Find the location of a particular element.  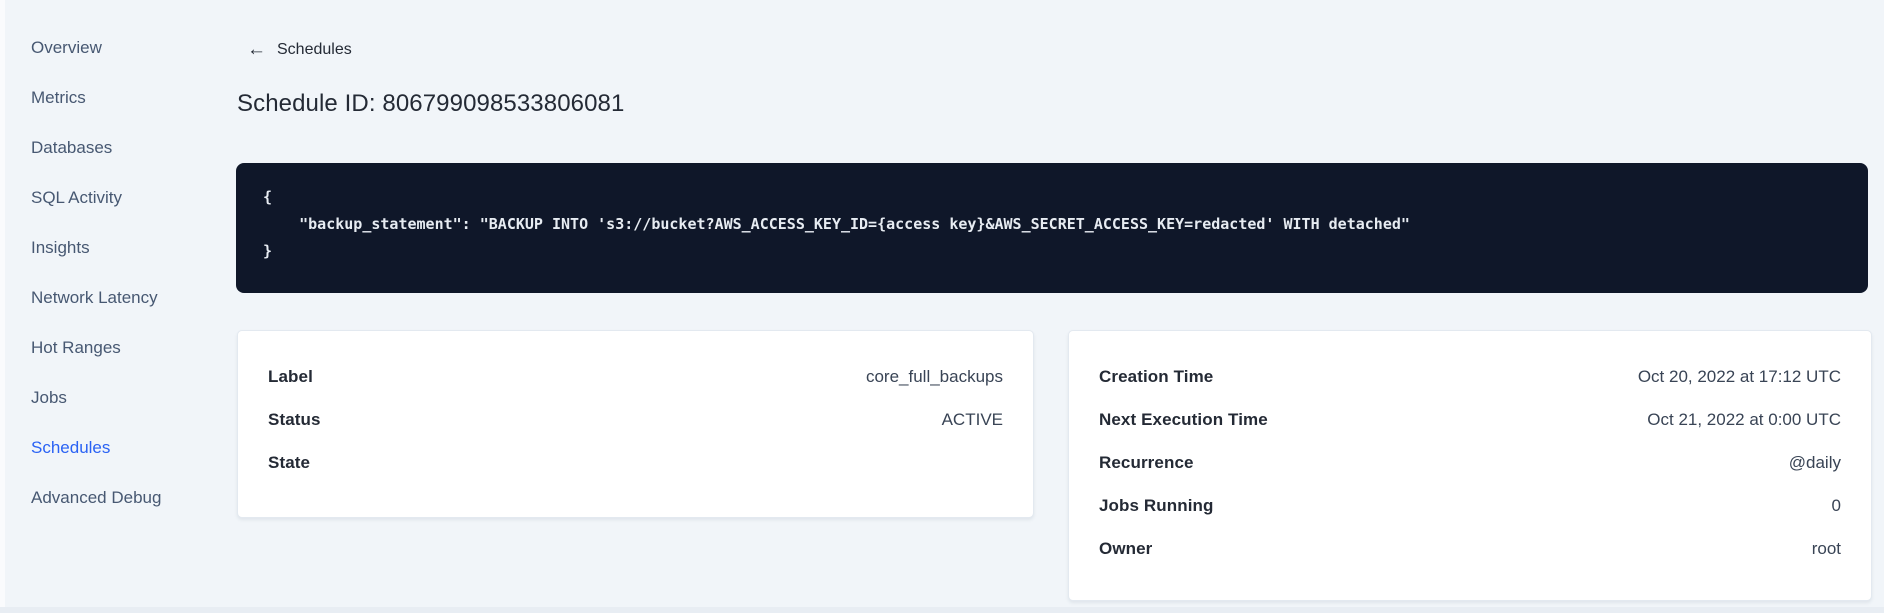

table-row: Label core_full_backups is located at coordinates (635, 376).